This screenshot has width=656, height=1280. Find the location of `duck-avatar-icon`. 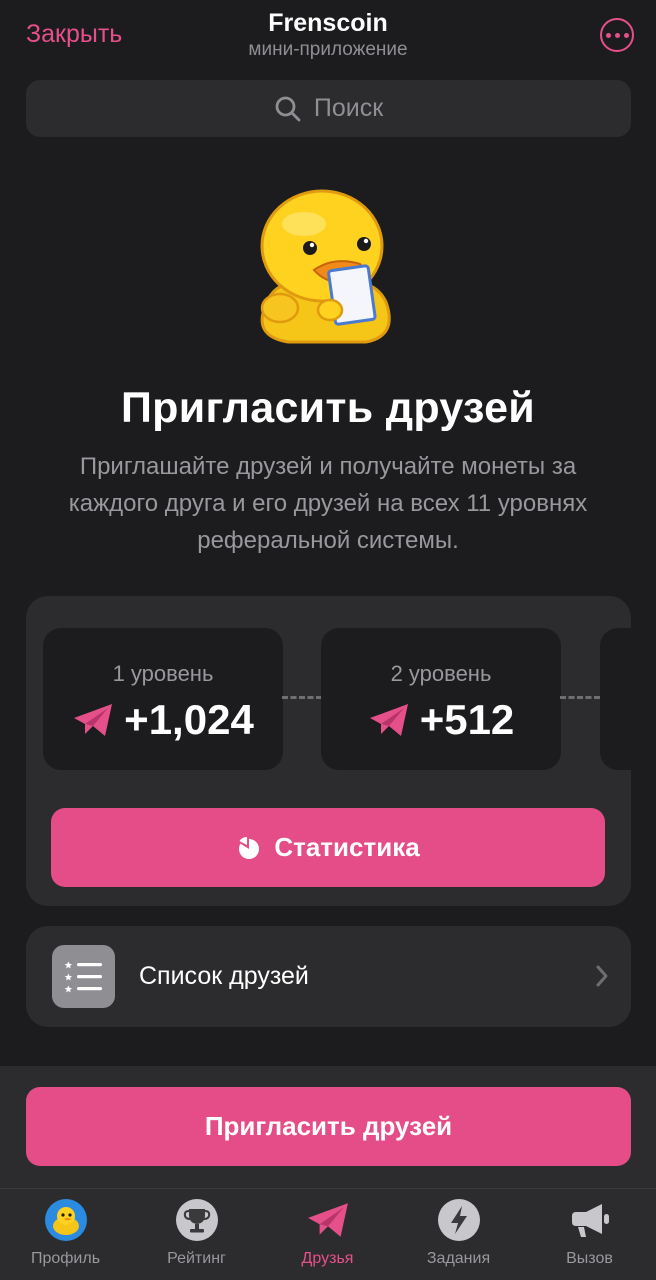

duck-avatar-icon is located at coordinates (66, 1220).